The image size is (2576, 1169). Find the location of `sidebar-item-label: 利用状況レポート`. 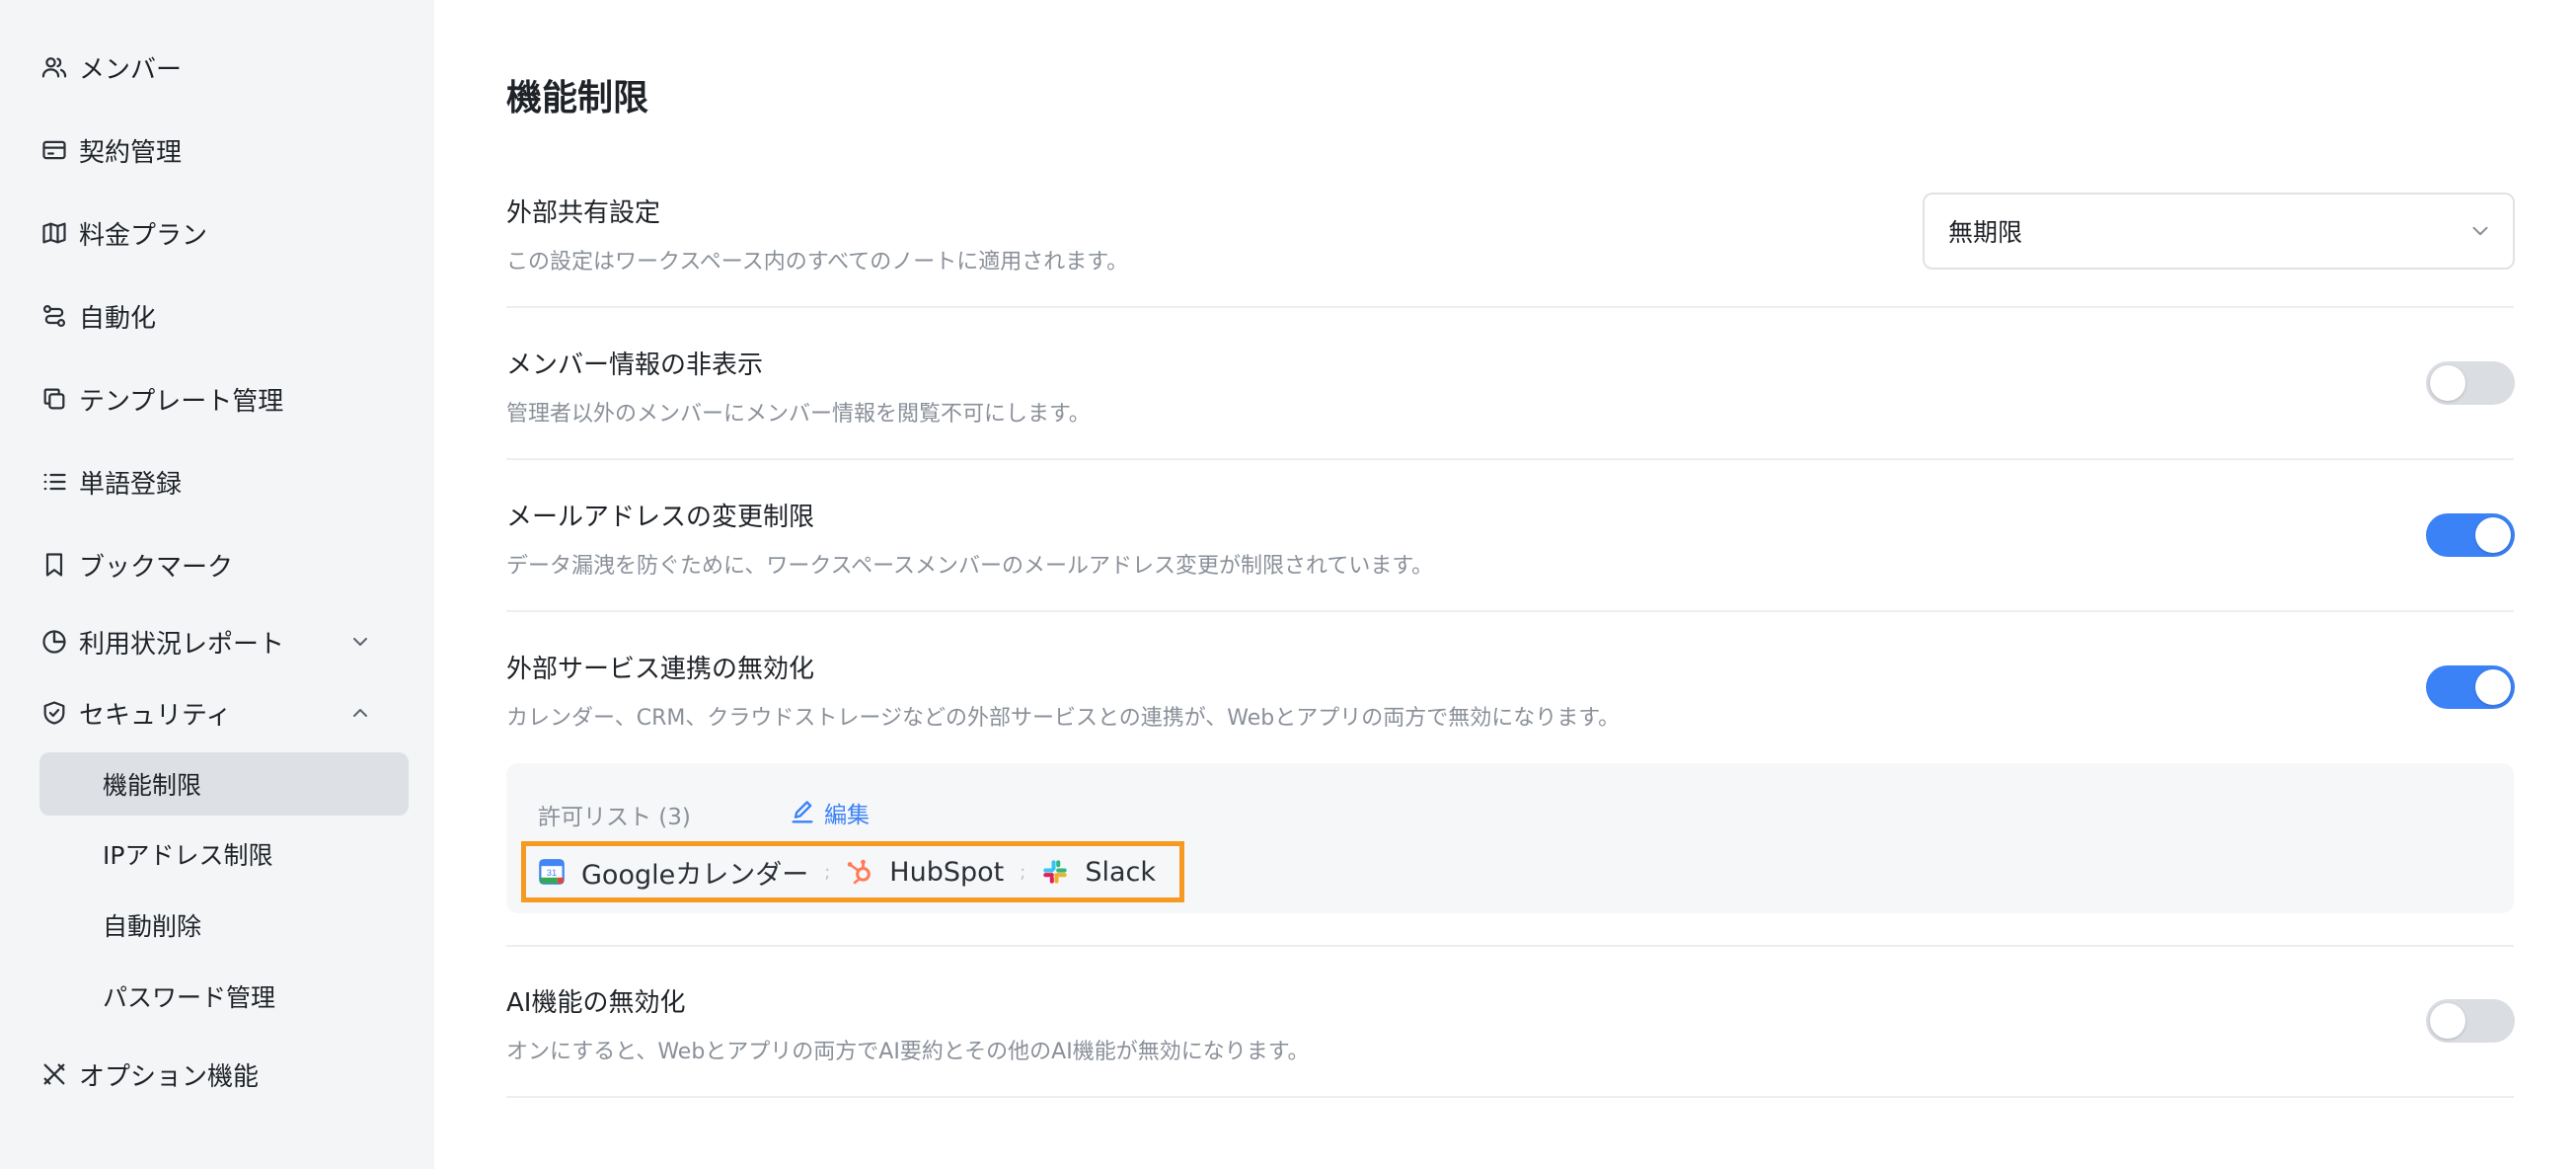

sidebar-item-label: 利用状況レポート is located at coordinates (182, 644).